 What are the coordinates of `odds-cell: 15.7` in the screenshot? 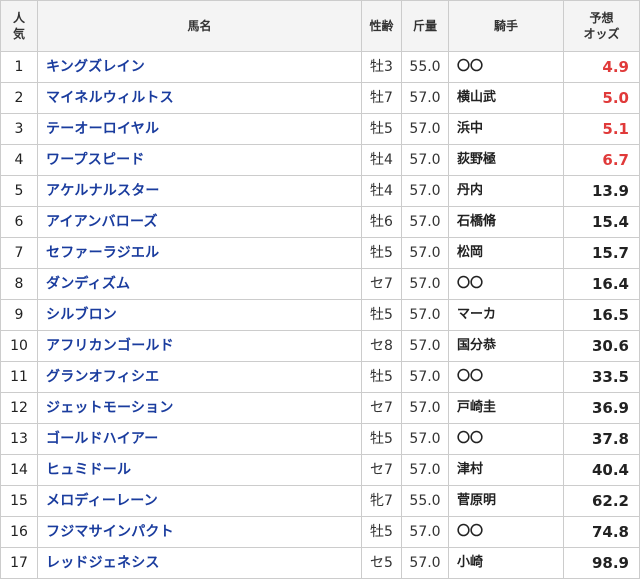 It's located at (601, 253).